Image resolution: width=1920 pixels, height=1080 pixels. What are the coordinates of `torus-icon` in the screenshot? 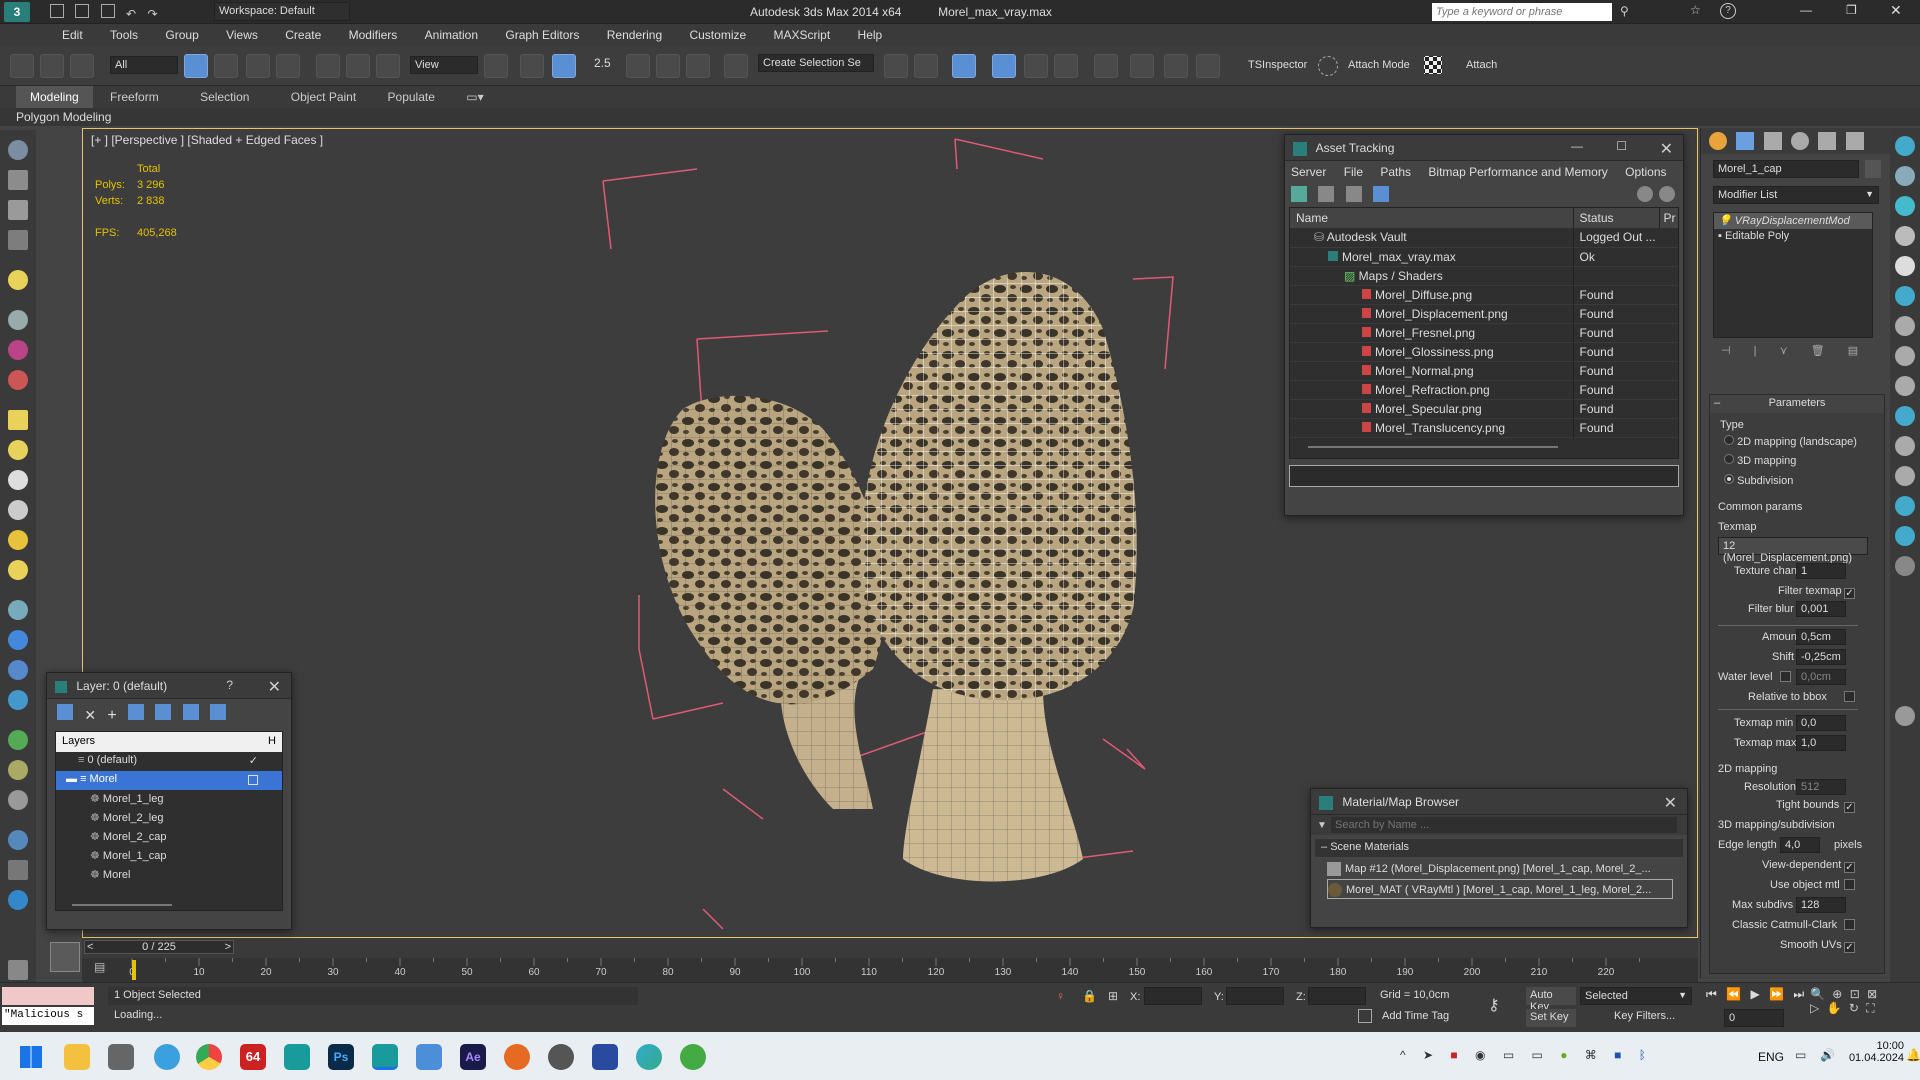 It's located at (18, 480).